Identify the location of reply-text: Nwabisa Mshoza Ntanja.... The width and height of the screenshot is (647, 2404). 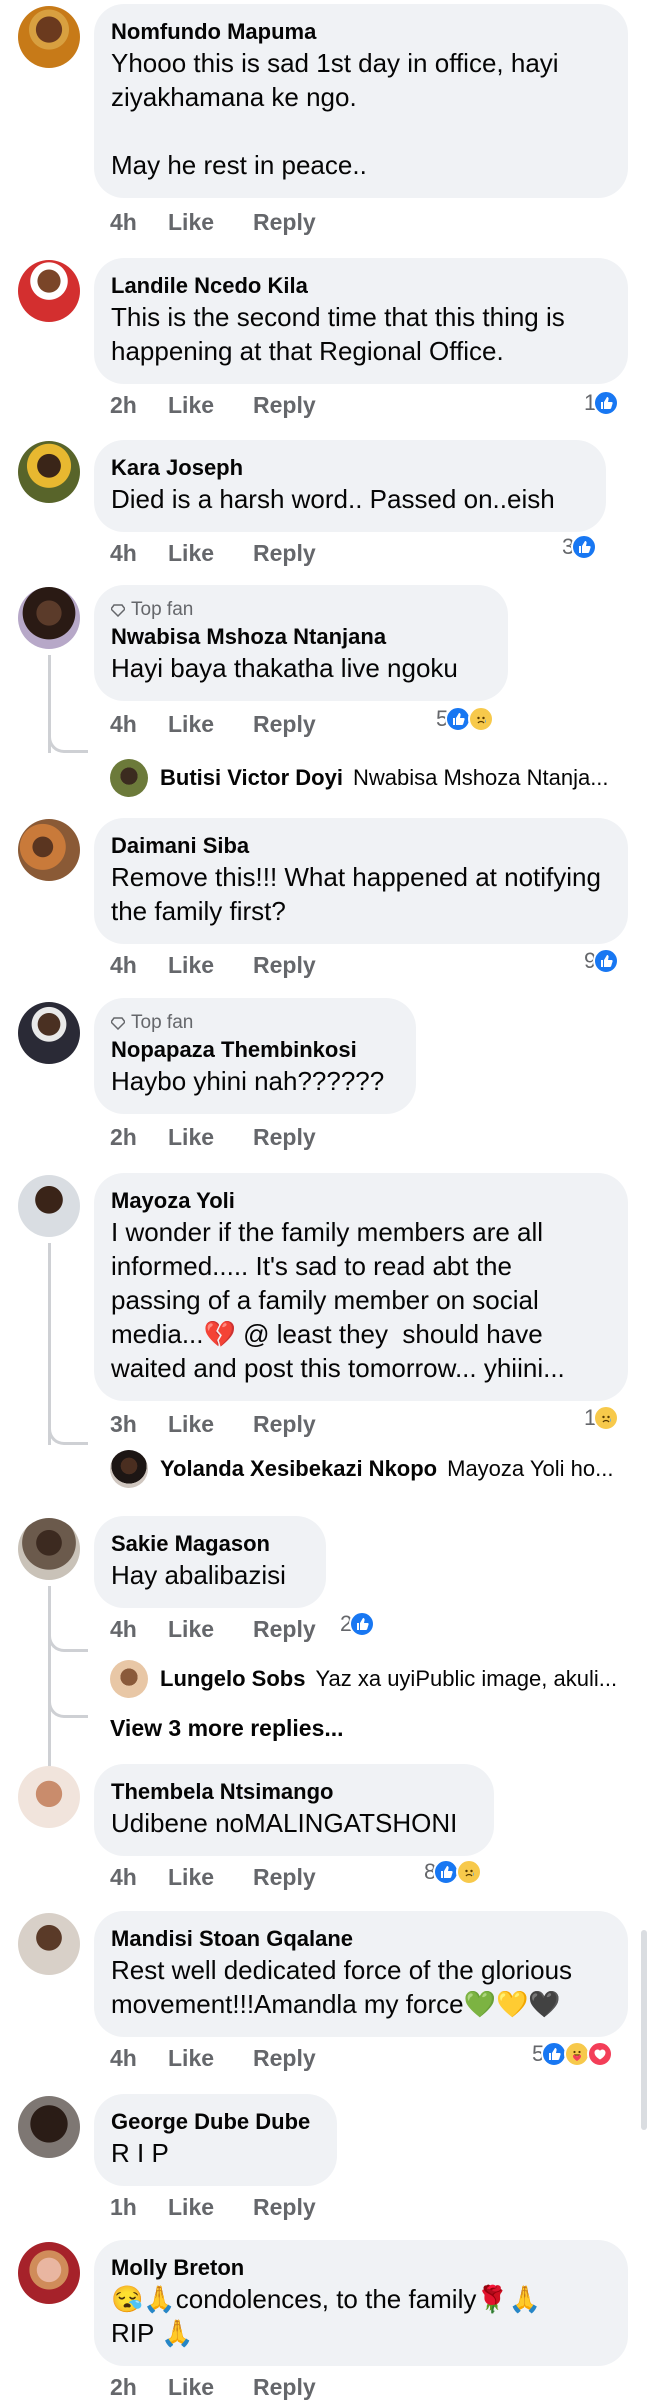
(480, 777).